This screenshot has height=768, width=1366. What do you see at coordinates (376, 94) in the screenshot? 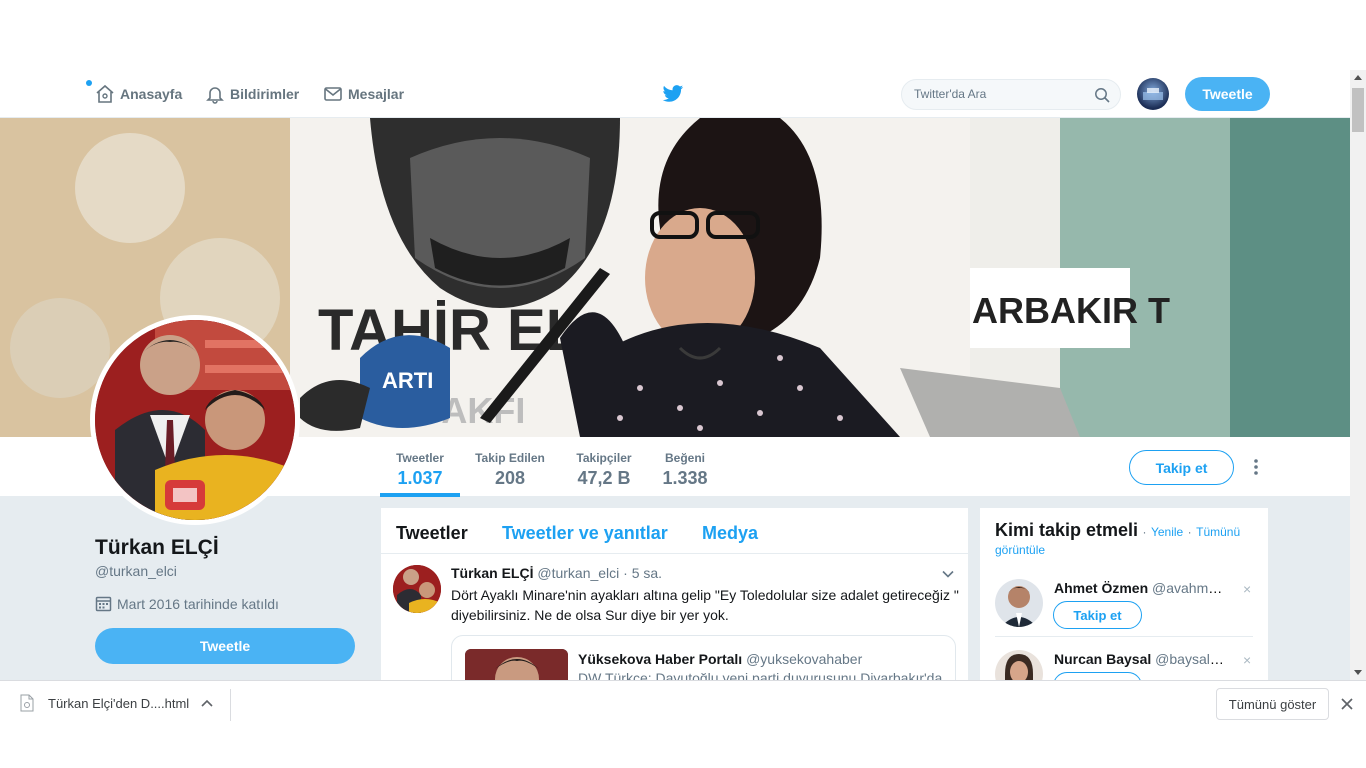
I see `nav-messages-label: Mesajlar` at bounding box center [376, 94].